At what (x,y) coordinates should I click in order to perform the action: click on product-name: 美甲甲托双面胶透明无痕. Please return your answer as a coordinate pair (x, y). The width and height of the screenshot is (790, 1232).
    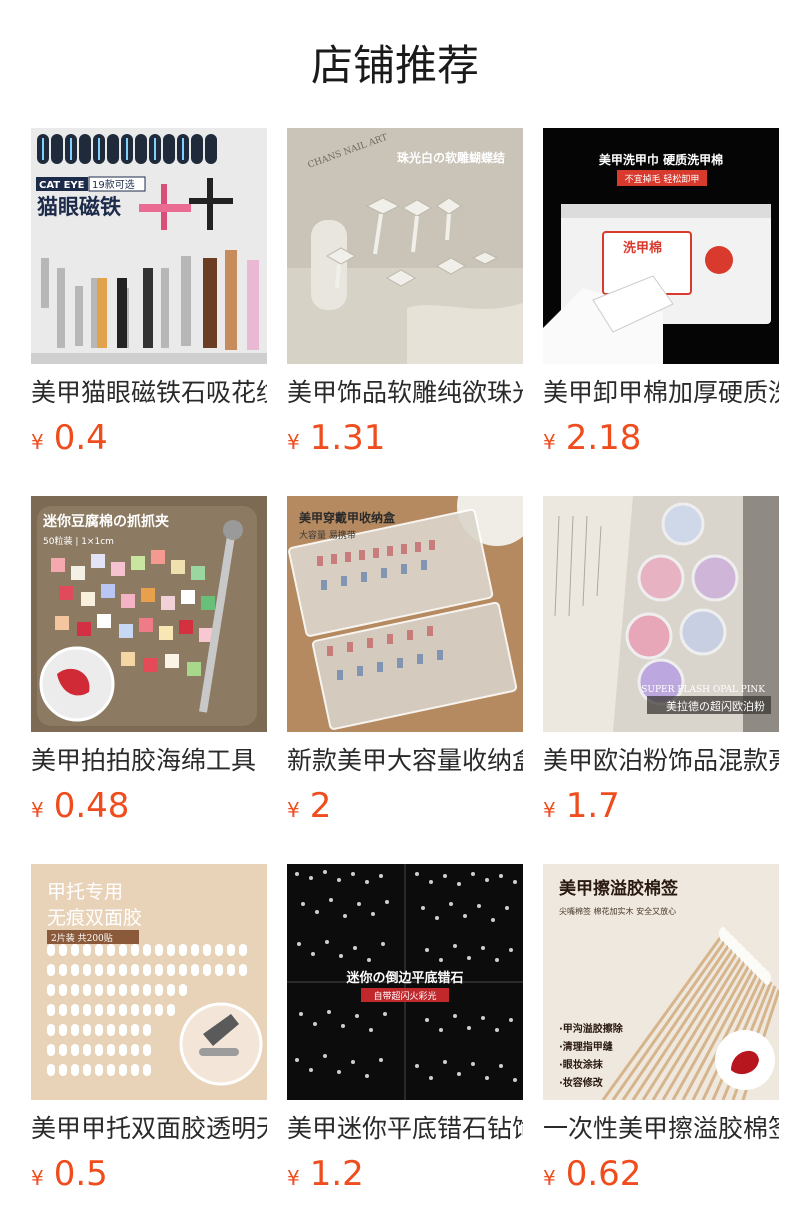
    Looking at the image, I should click on (149, 1129).